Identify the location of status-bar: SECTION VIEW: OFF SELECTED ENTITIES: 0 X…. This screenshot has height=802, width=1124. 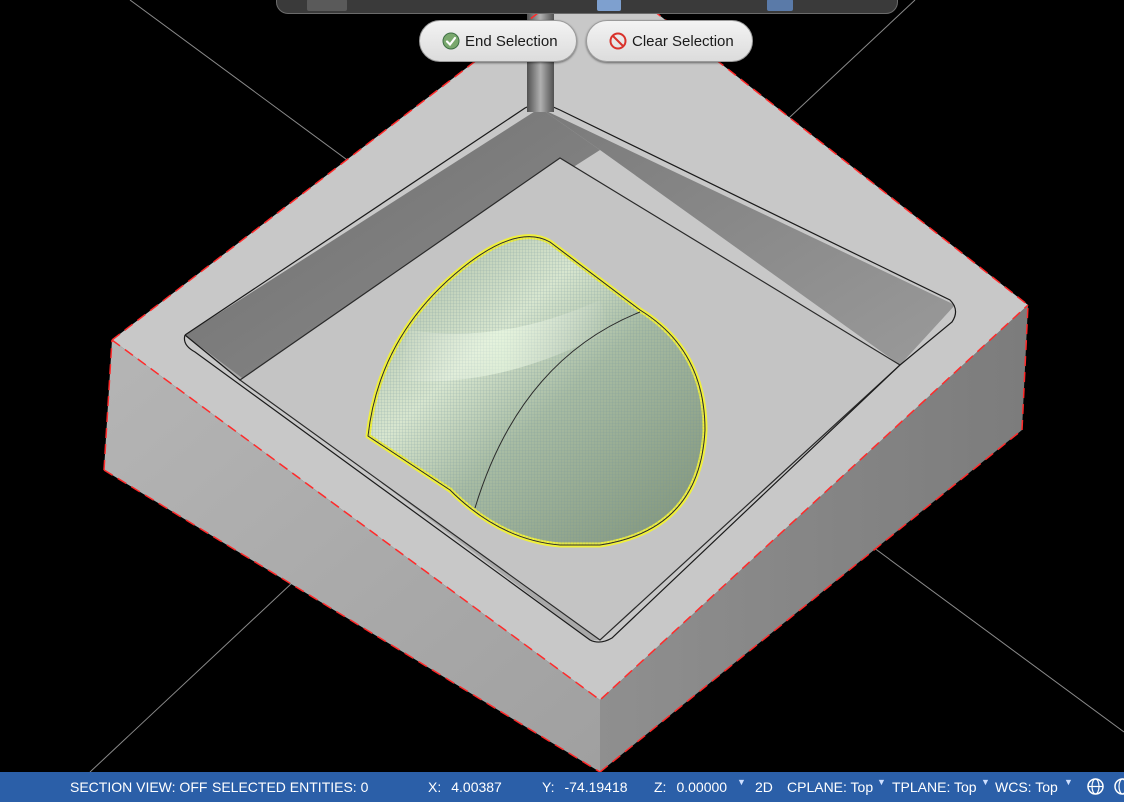
(562, 787).